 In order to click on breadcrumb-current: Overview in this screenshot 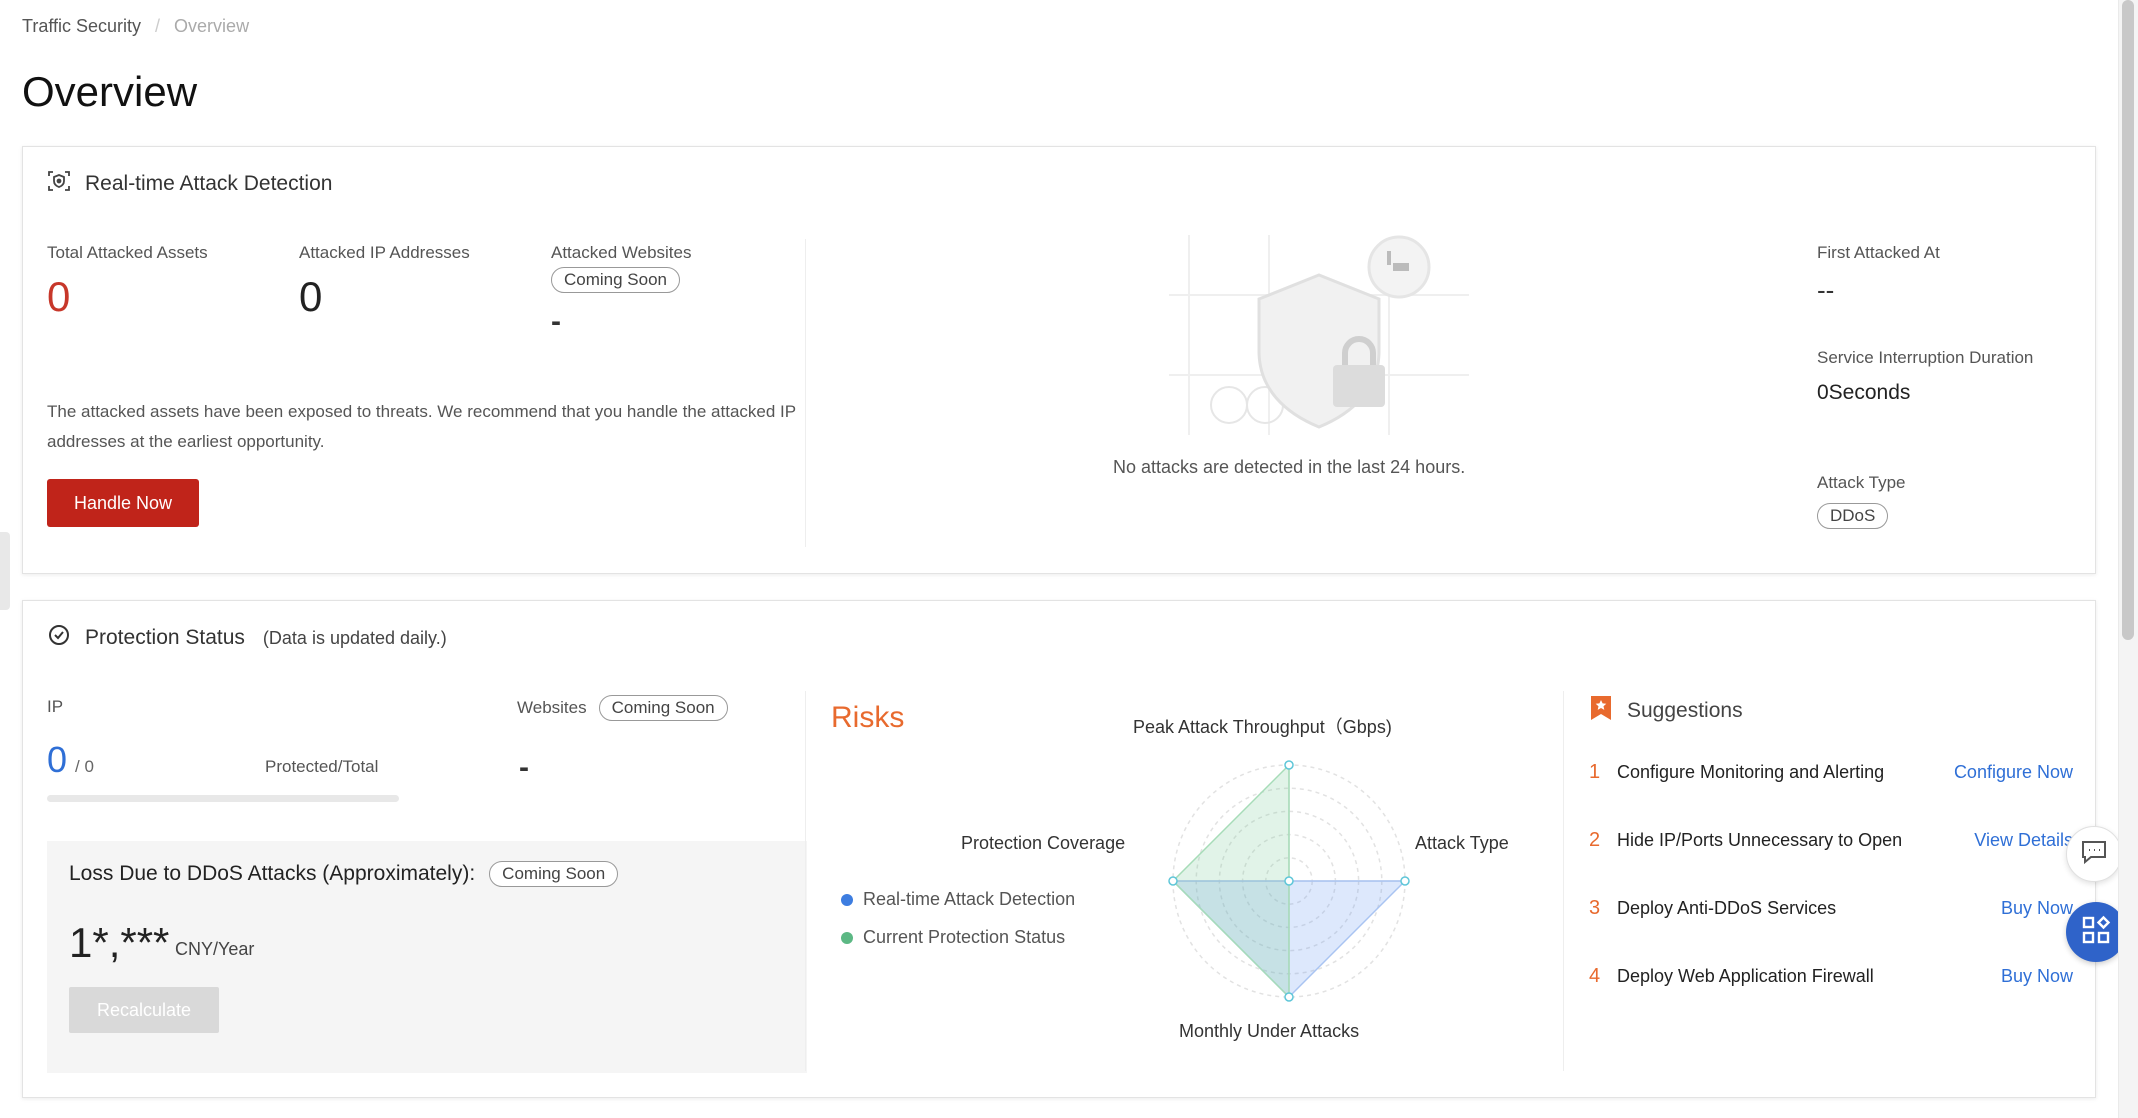, I will do `click(212, 26)`.